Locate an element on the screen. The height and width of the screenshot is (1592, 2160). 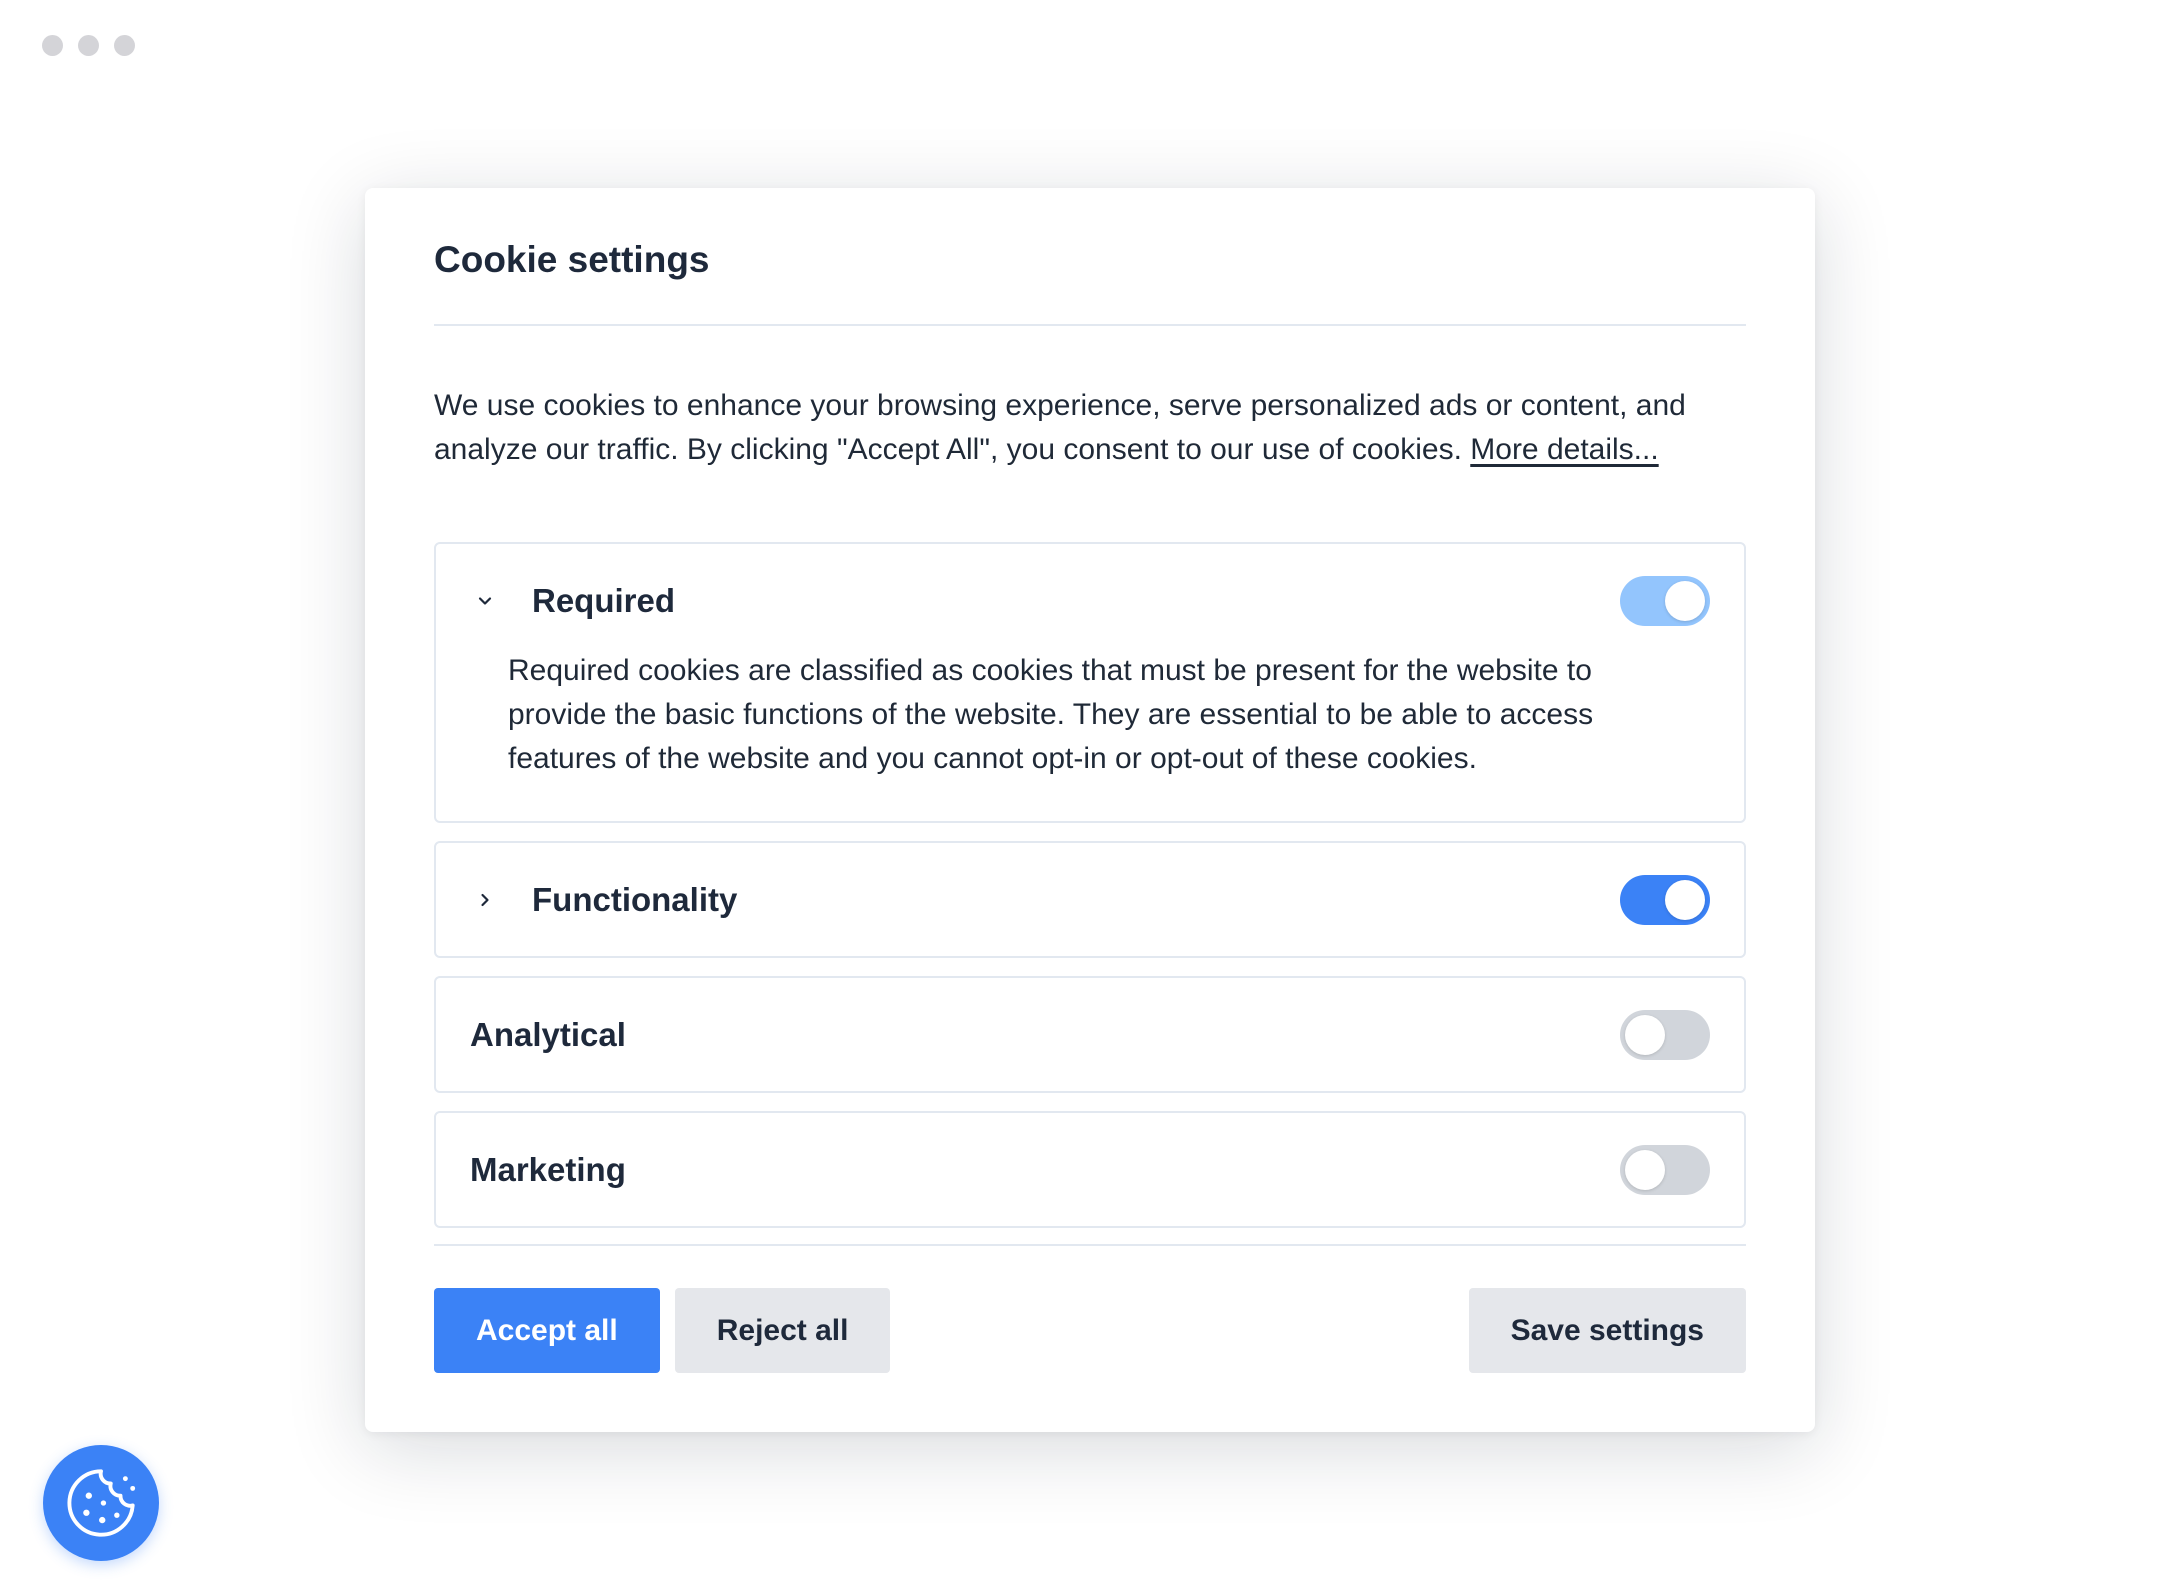
category-functionality: Functionality is located at coordinates (1090, 899).